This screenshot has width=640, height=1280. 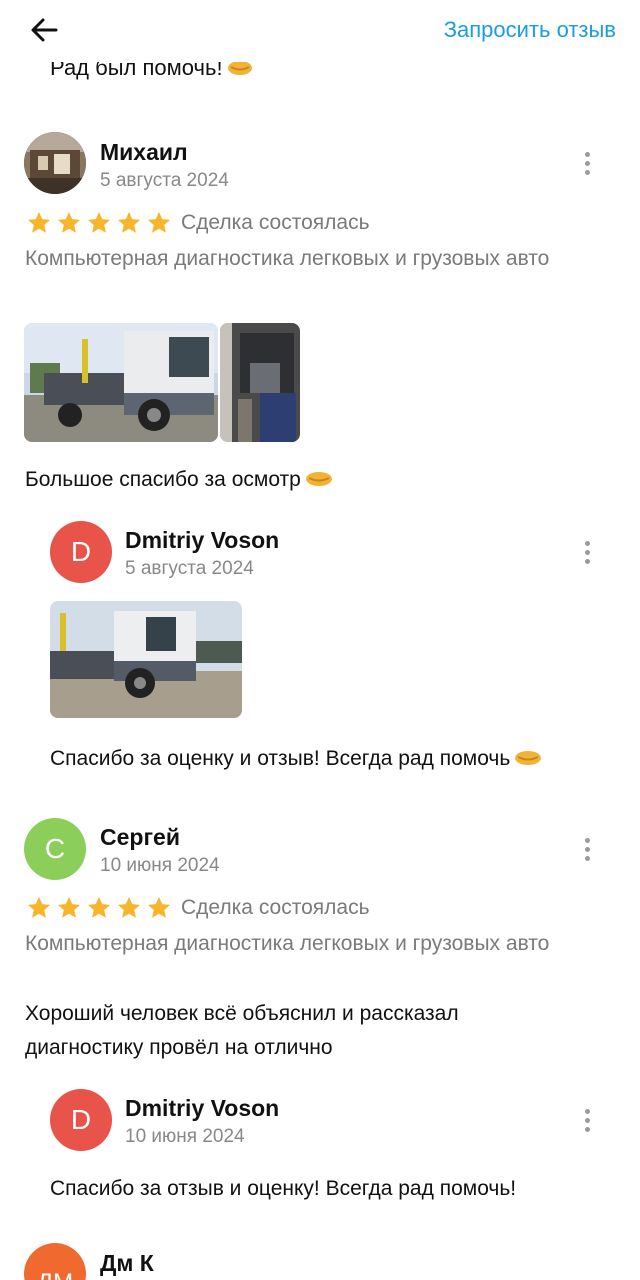 I want to click on request-review-link: Запросить отзыв, so click(x=530, y=30).